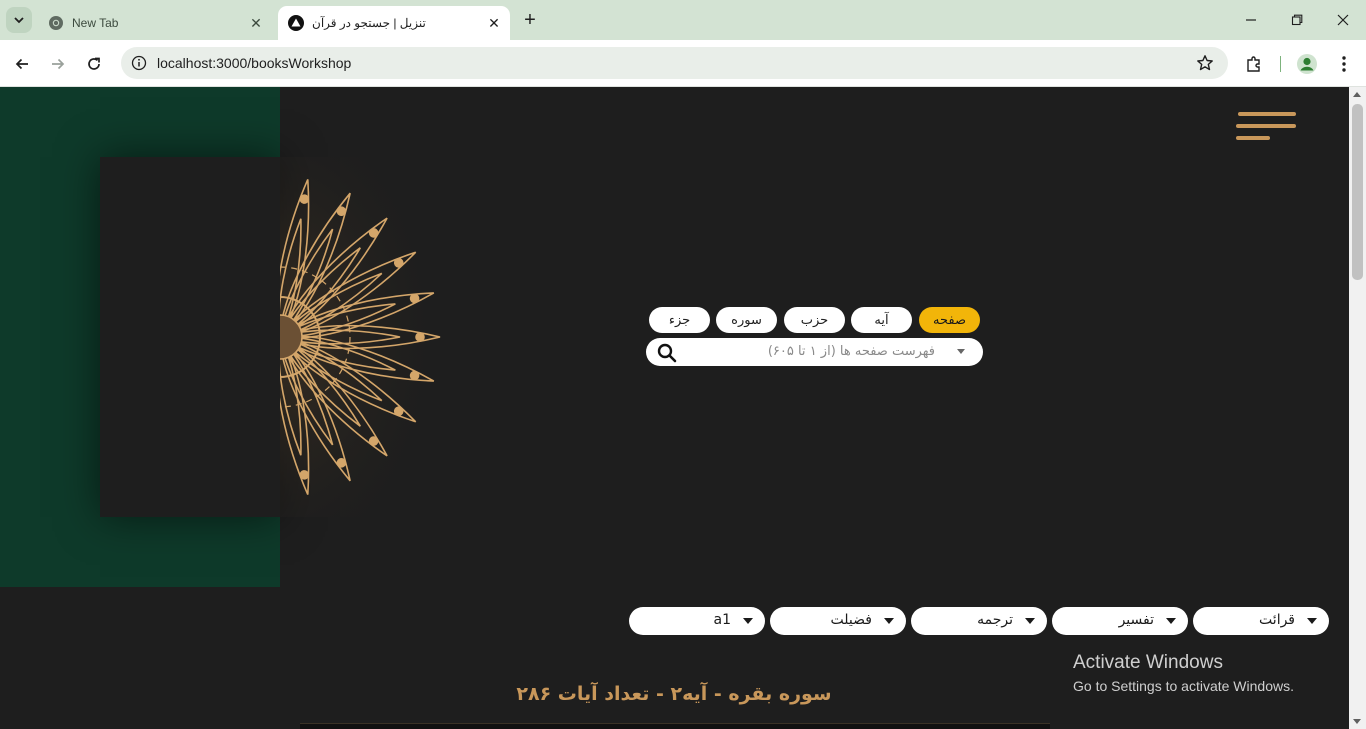 The width and height of the screenshot is (1366, 729). I want to click on new-tab-button: +, so click(530, 21).